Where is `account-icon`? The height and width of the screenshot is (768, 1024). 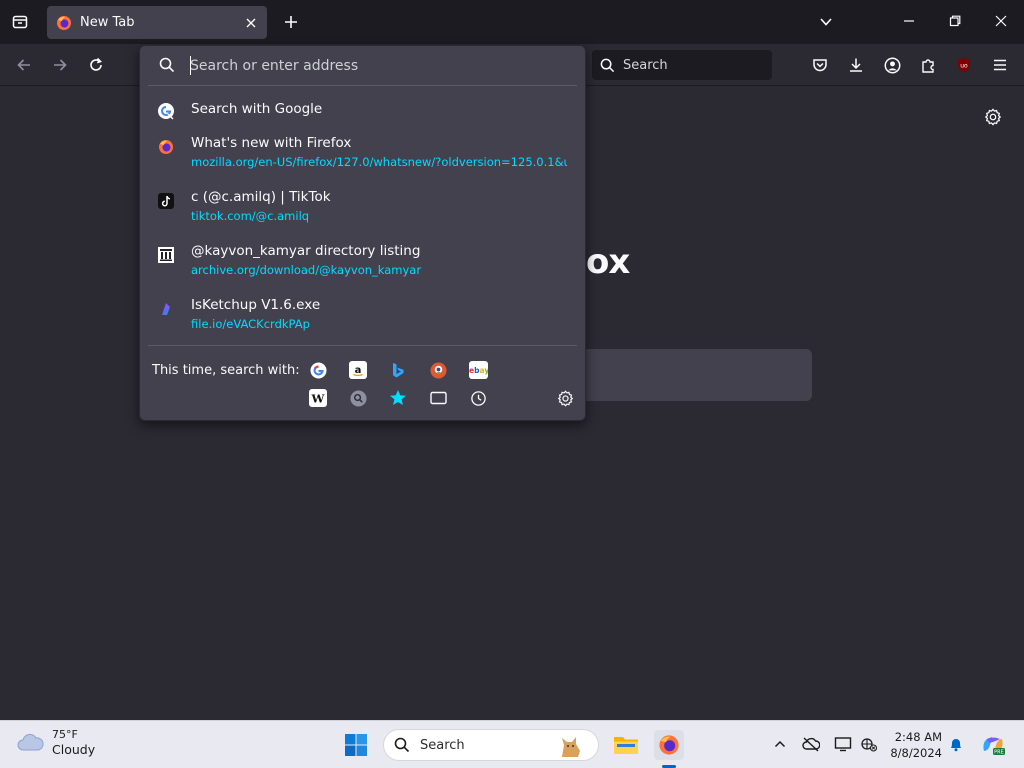
account-icon is located at coordinates (892, 65).